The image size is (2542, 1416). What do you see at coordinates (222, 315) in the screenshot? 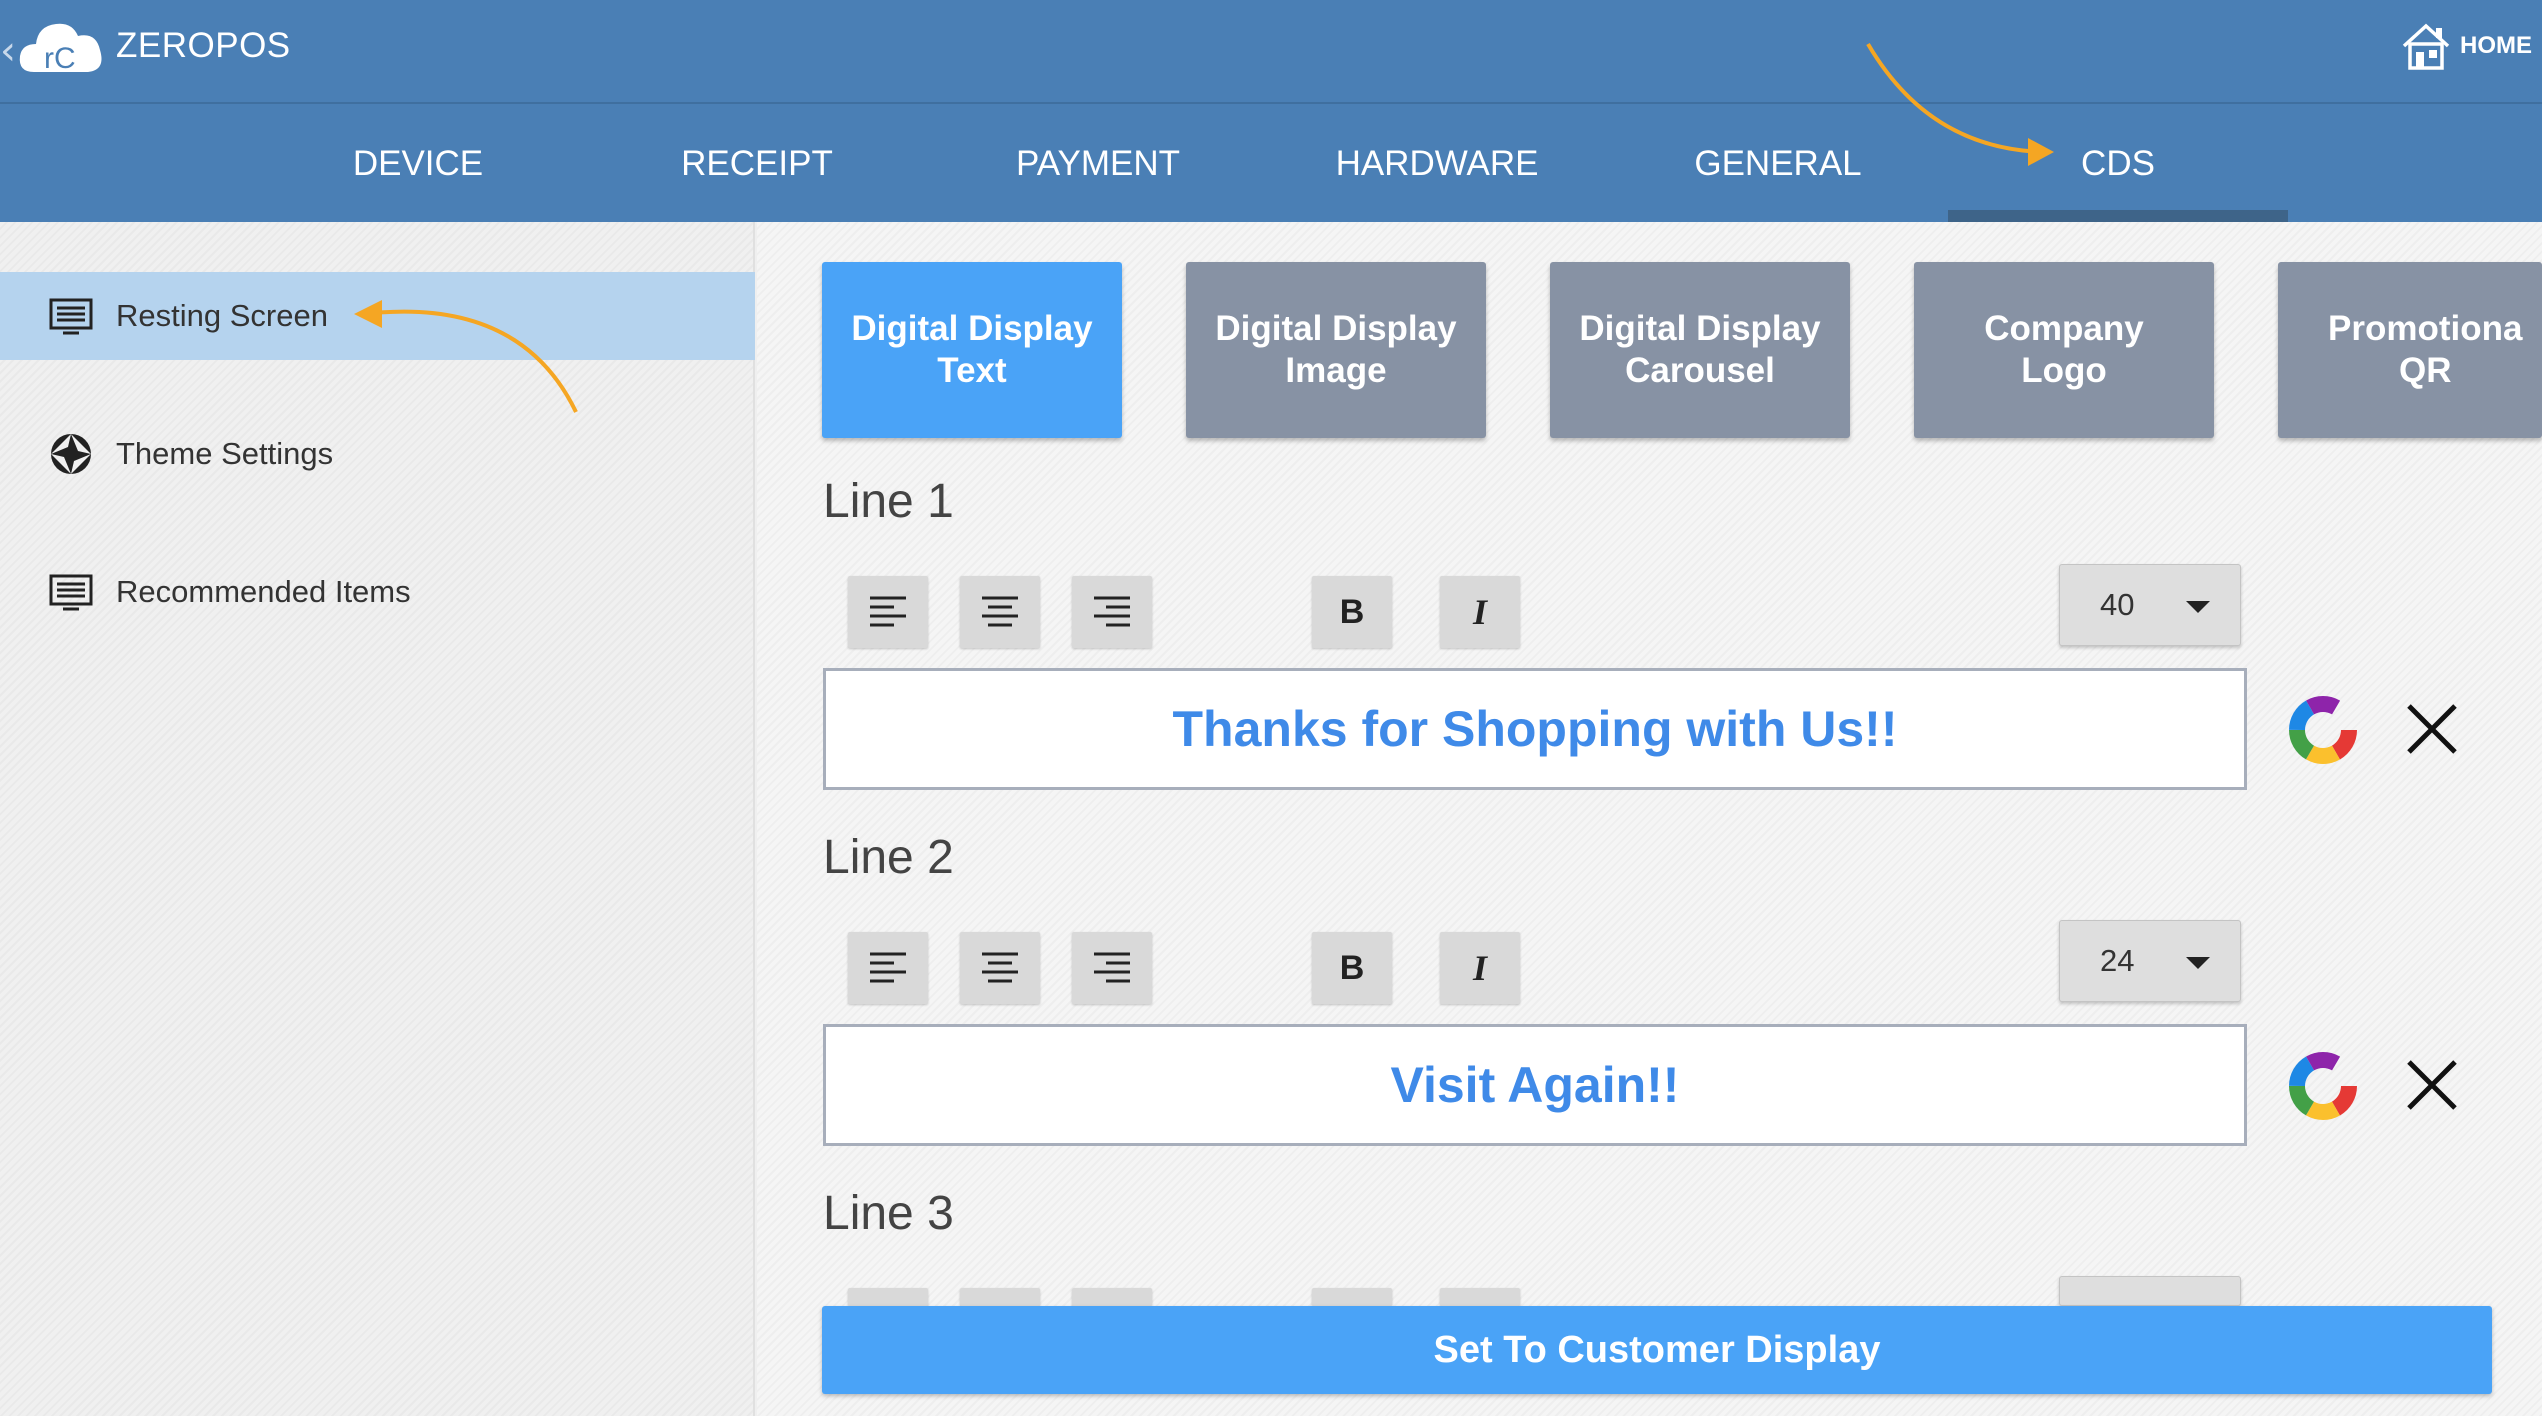
I see `sidebar-item-label: Resting Screen` at bounding box center [222, 315].